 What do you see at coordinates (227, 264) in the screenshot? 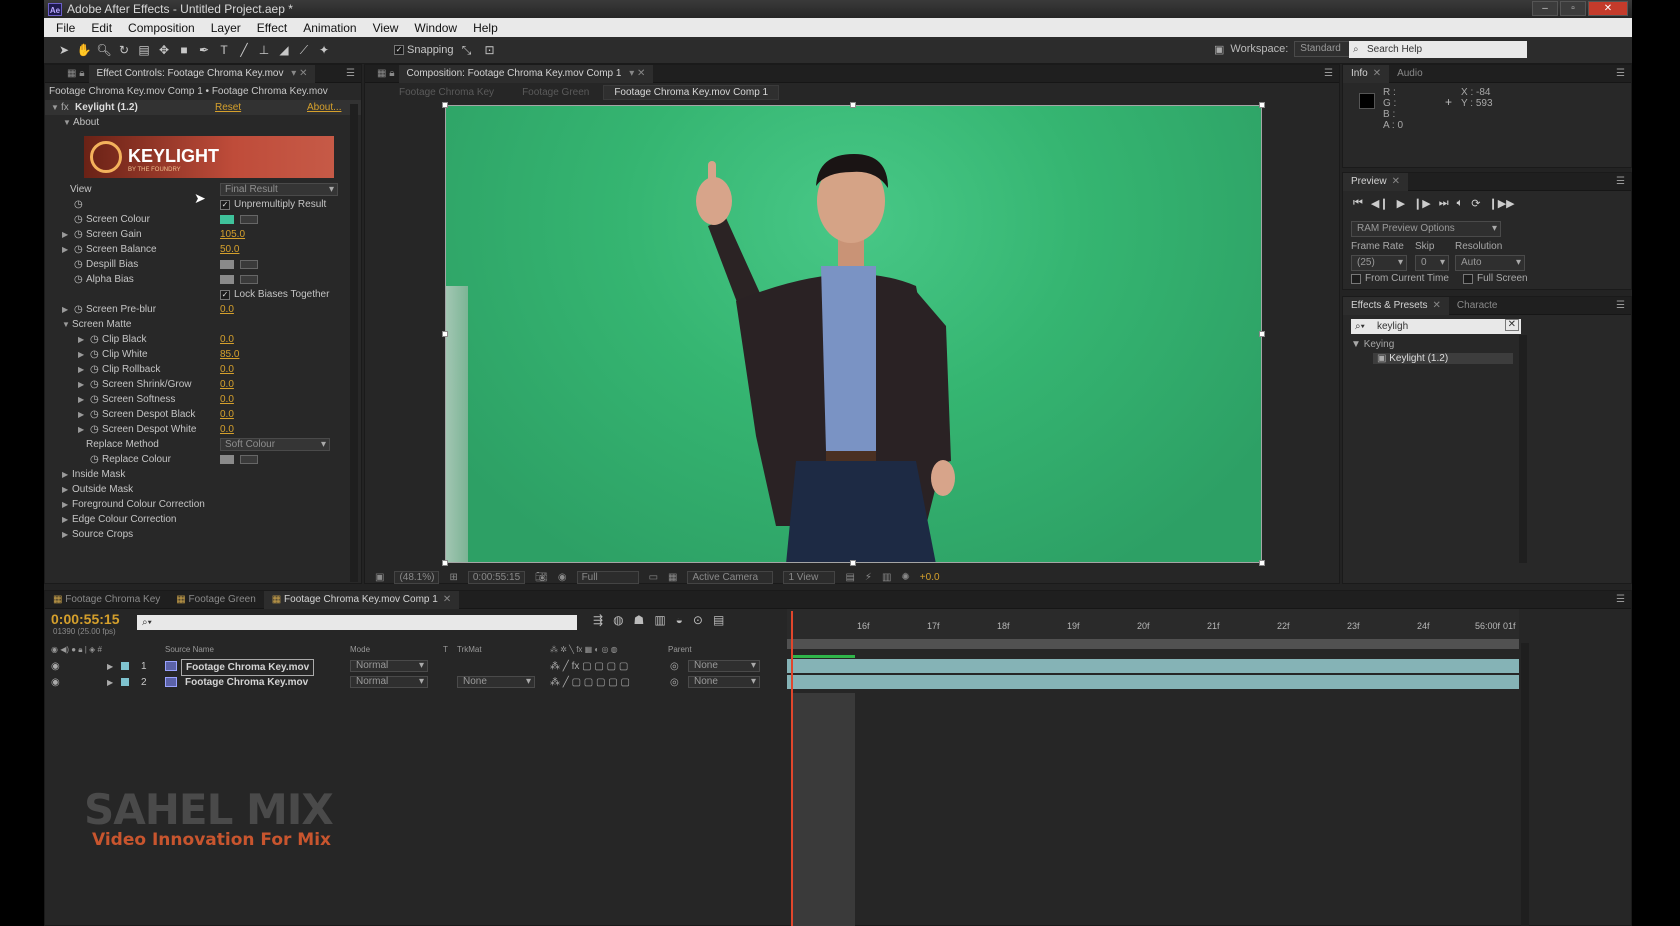
I see `despill-bias-swatch` at bounding box center [227, 264].